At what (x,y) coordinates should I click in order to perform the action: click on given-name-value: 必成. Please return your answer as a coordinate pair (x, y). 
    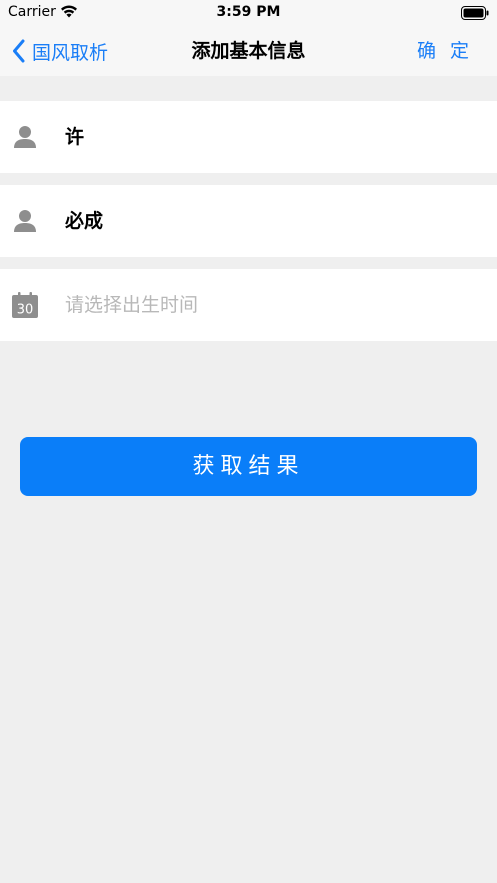
    Looking at the image, I should click on (84, 221).